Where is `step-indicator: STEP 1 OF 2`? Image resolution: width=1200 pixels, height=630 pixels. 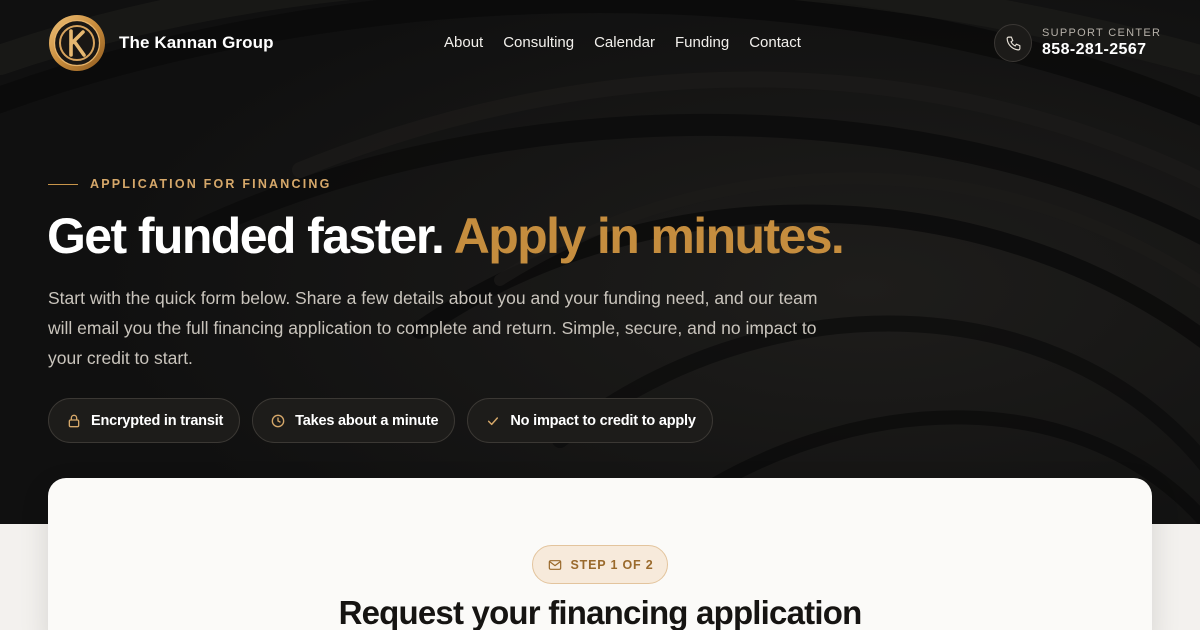 step-indicator: STEP 1 OF 2 is located at coordinates (600, 564).